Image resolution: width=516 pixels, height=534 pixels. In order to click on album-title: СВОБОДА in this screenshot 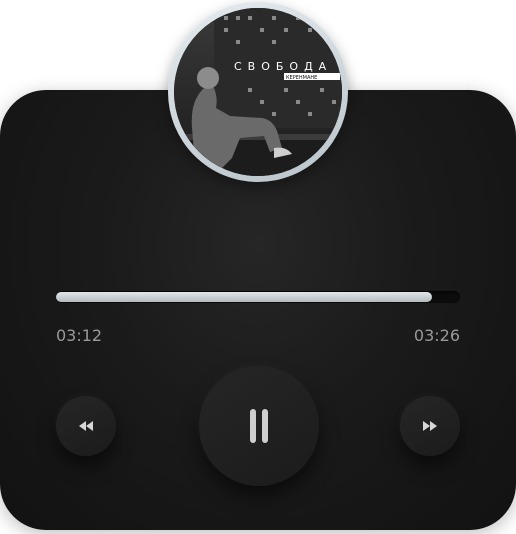, I will do `click(283, 66)`.